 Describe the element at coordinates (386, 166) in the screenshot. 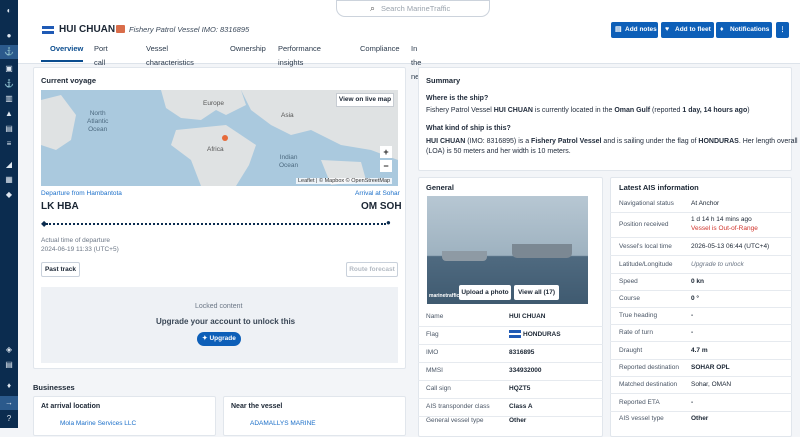

I see `zoom-out-button: −` at that location.